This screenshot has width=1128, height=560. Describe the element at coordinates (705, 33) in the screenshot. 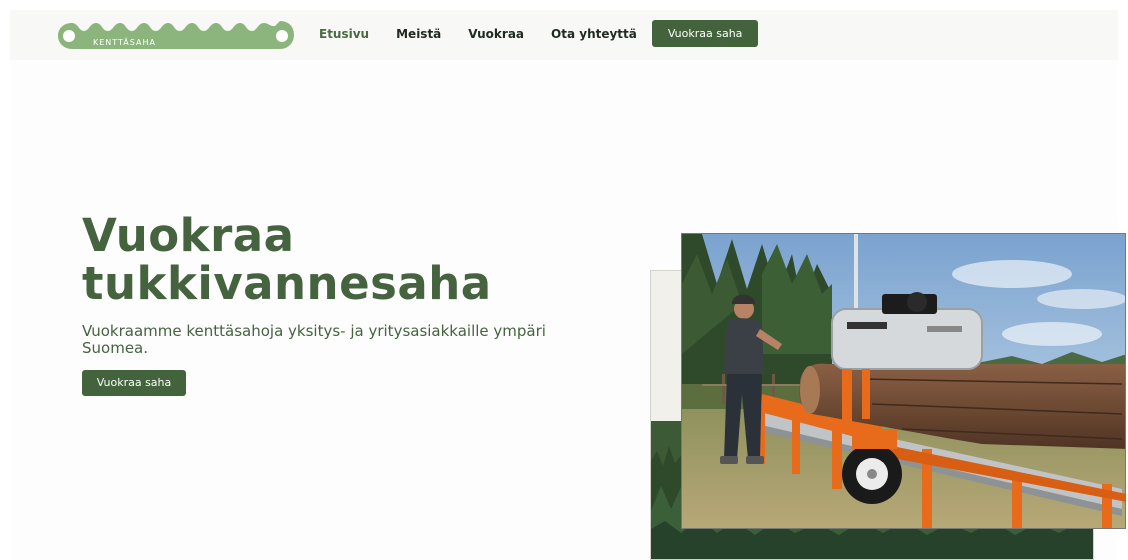

I see `nav-rent-saw-button: Vuokraa saha` at that location.